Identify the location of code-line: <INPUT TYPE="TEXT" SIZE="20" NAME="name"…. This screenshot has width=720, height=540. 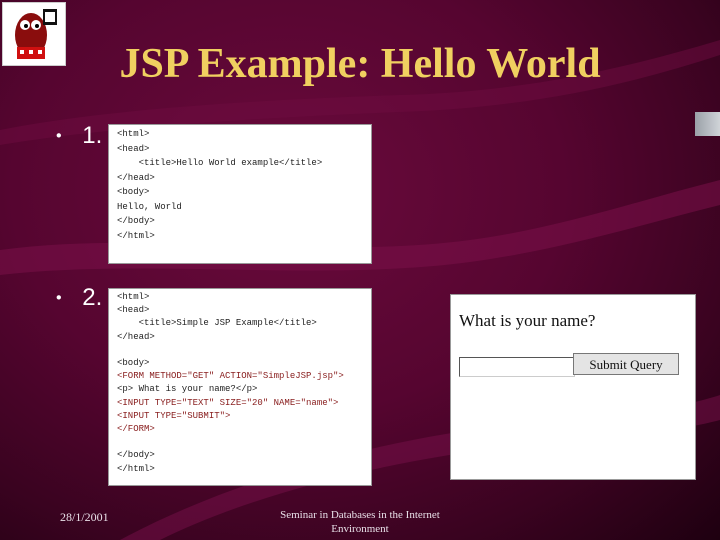
(228, 402).